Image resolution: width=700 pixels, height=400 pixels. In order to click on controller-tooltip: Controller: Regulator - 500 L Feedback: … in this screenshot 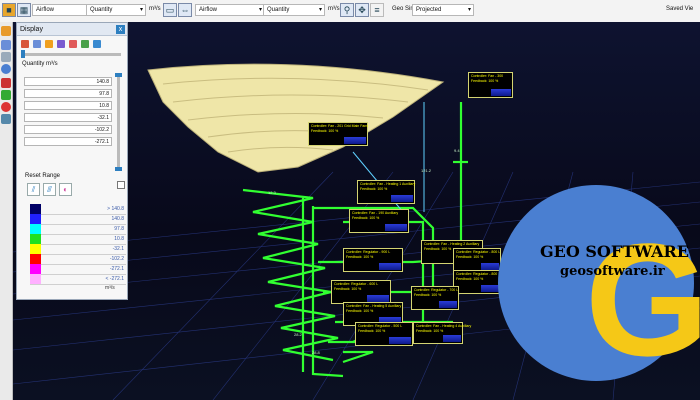, I will do `click(384, 334)`.